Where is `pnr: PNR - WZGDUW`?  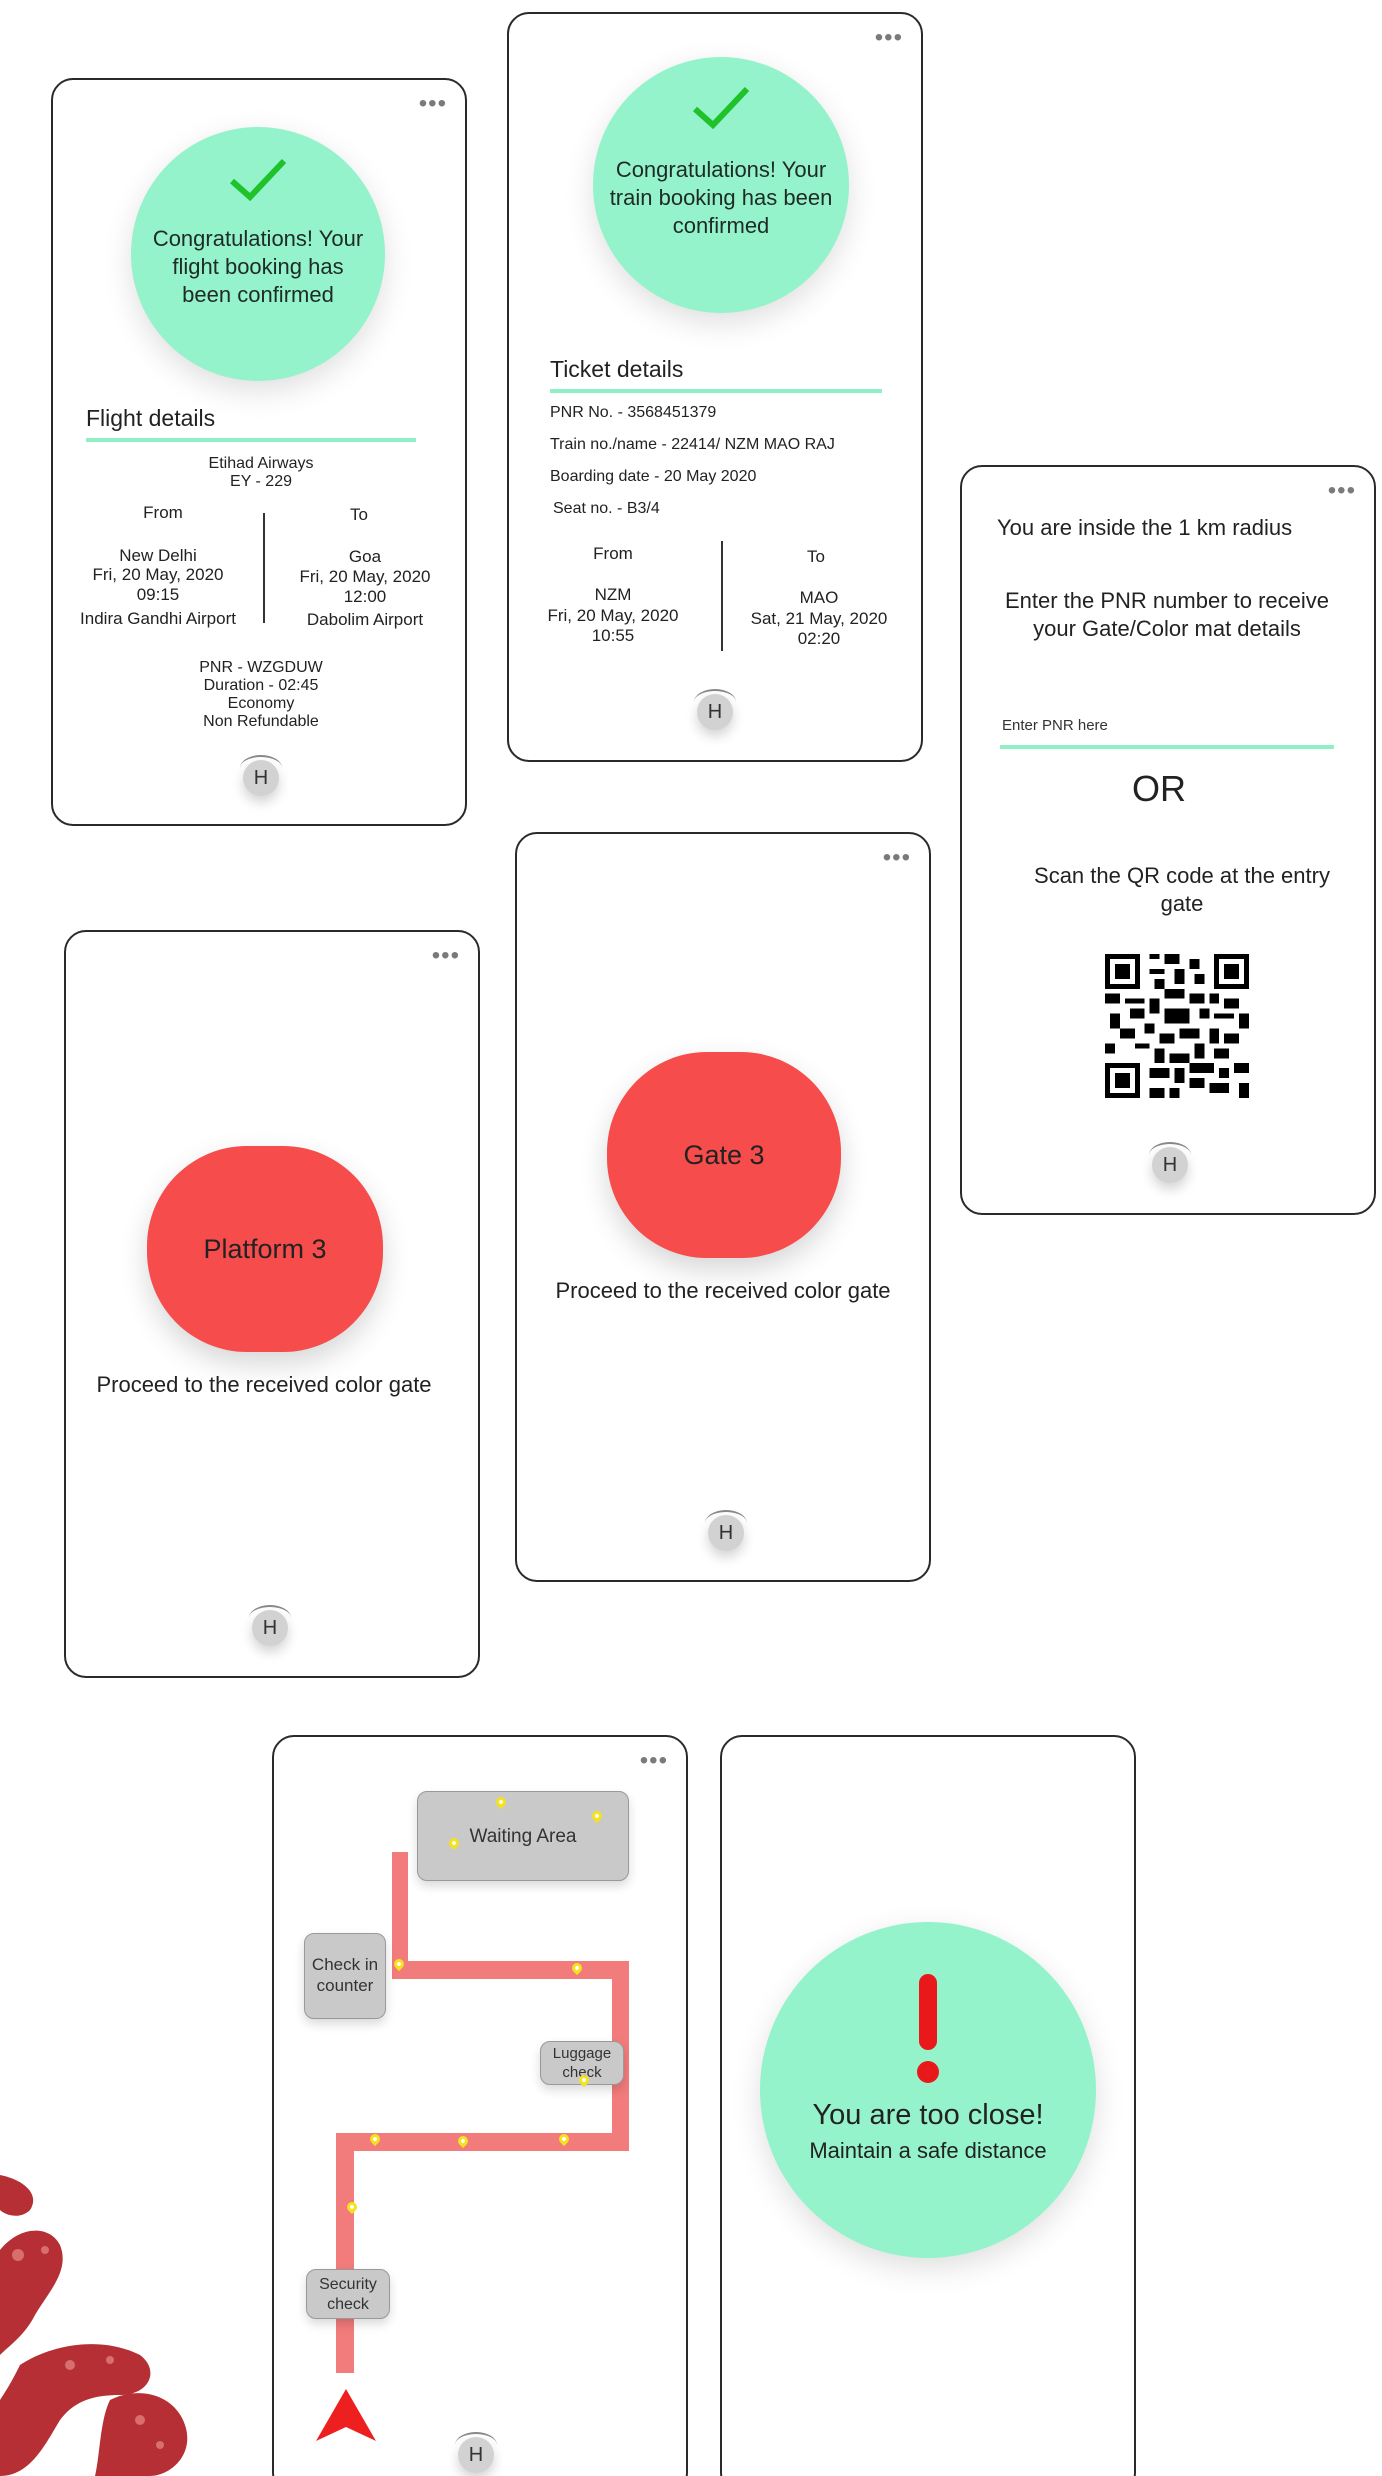
pnr: PNR - WZGDUW is located at coordinates (261, 667).